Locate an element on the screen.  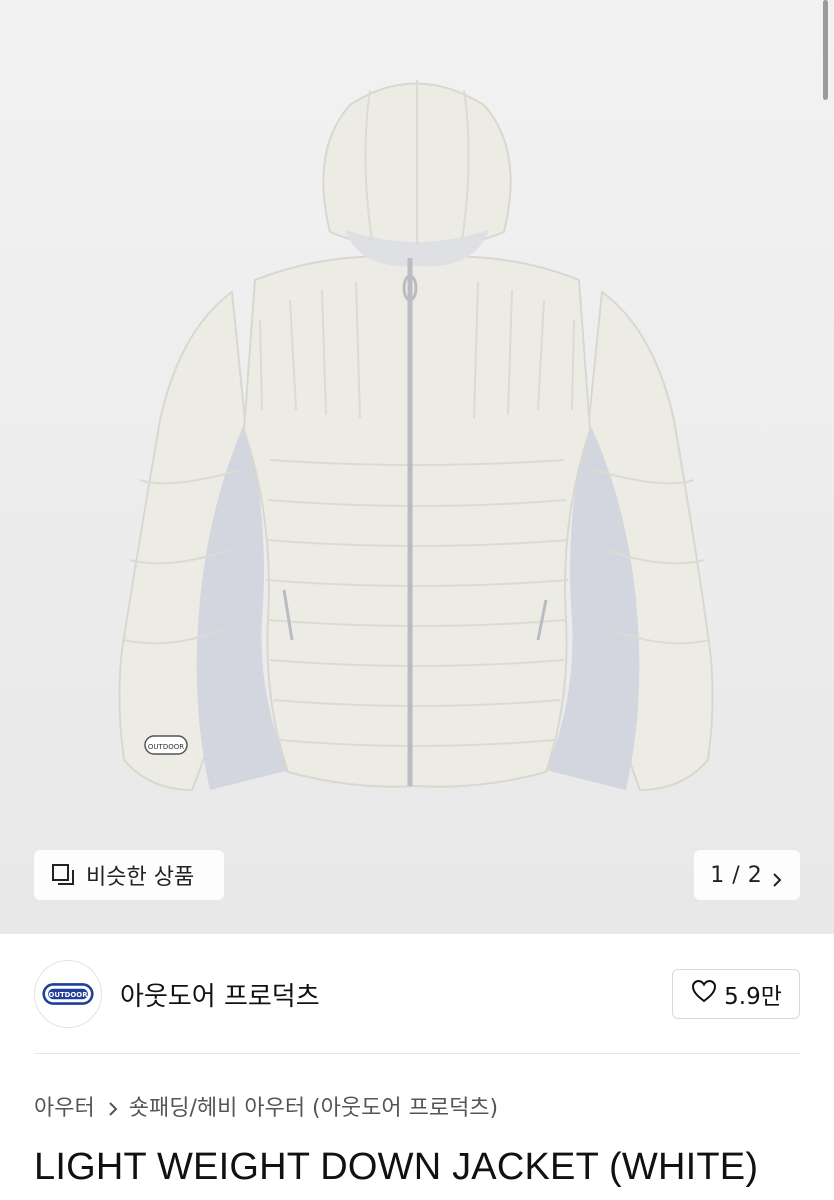
similar-items-label: 비슷한 상품 is located at coordinates (140, 877).